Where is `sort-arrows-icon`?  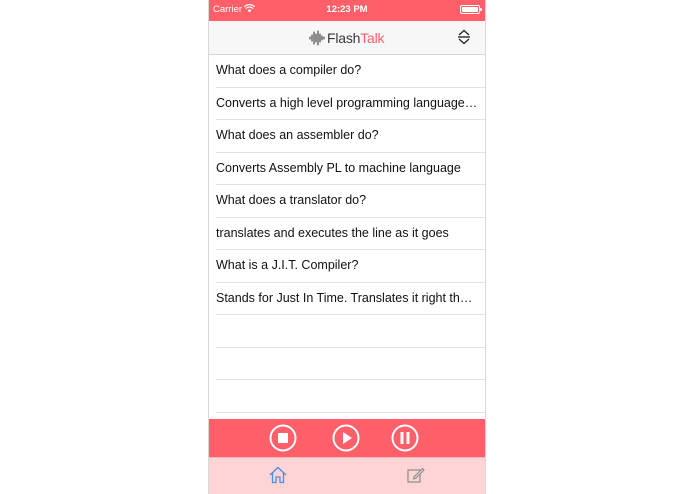 sort-arrows-icon is located at coordinates (464, 37).